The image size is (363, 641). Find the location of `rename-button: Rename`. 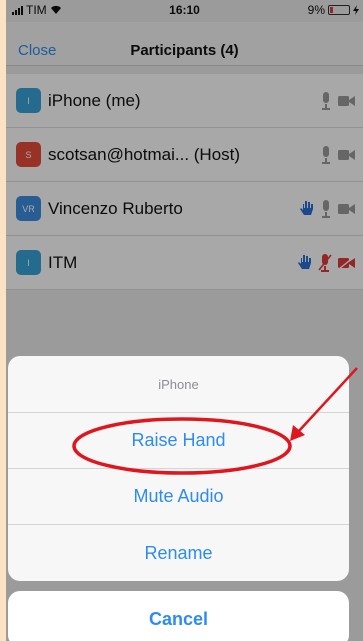

rename-button: Rename is located at coordinates (178, 553).